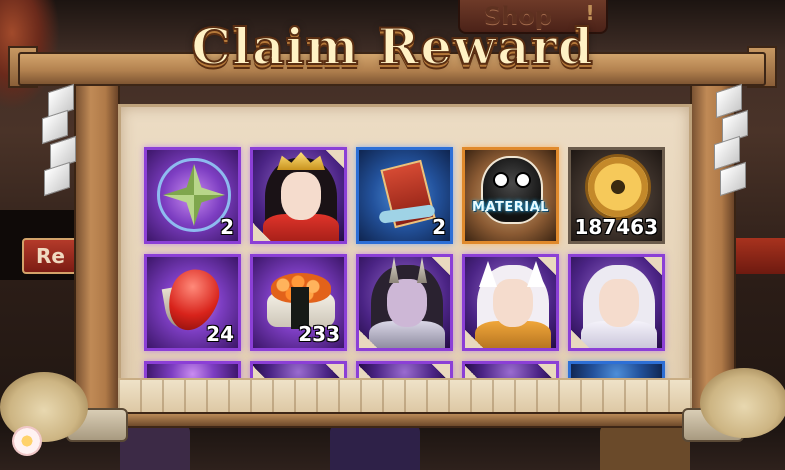 The image size is (785, 470). I want to click on claim-reward-title: Claim Reward, so click(392, 46).